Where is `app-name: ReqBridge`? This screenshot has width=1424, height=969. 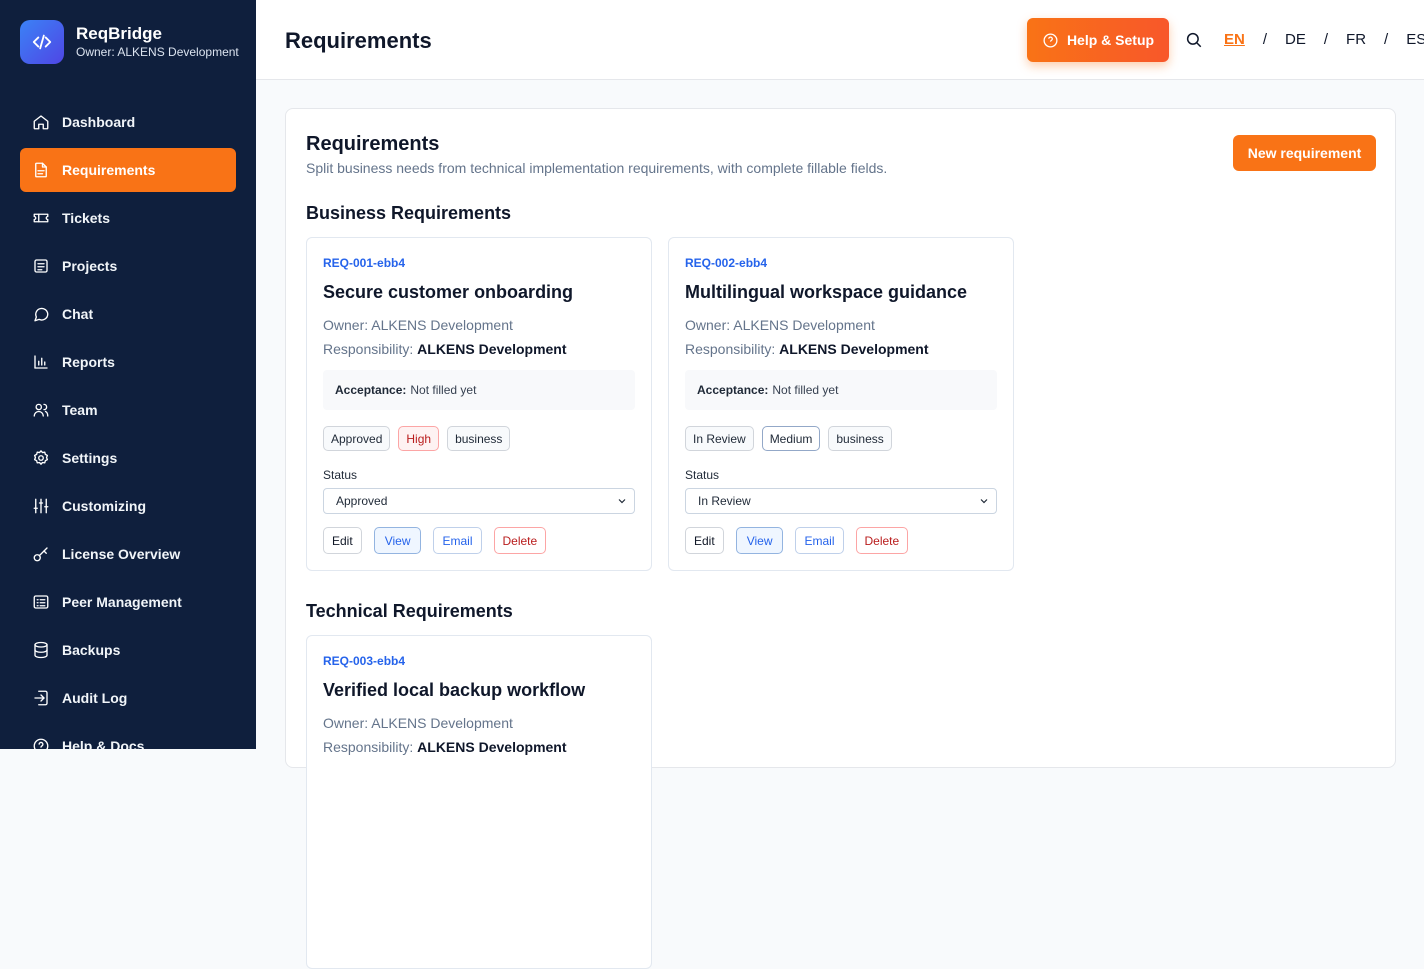 app-name: ReqBridge is located at coordinates (119, 33).